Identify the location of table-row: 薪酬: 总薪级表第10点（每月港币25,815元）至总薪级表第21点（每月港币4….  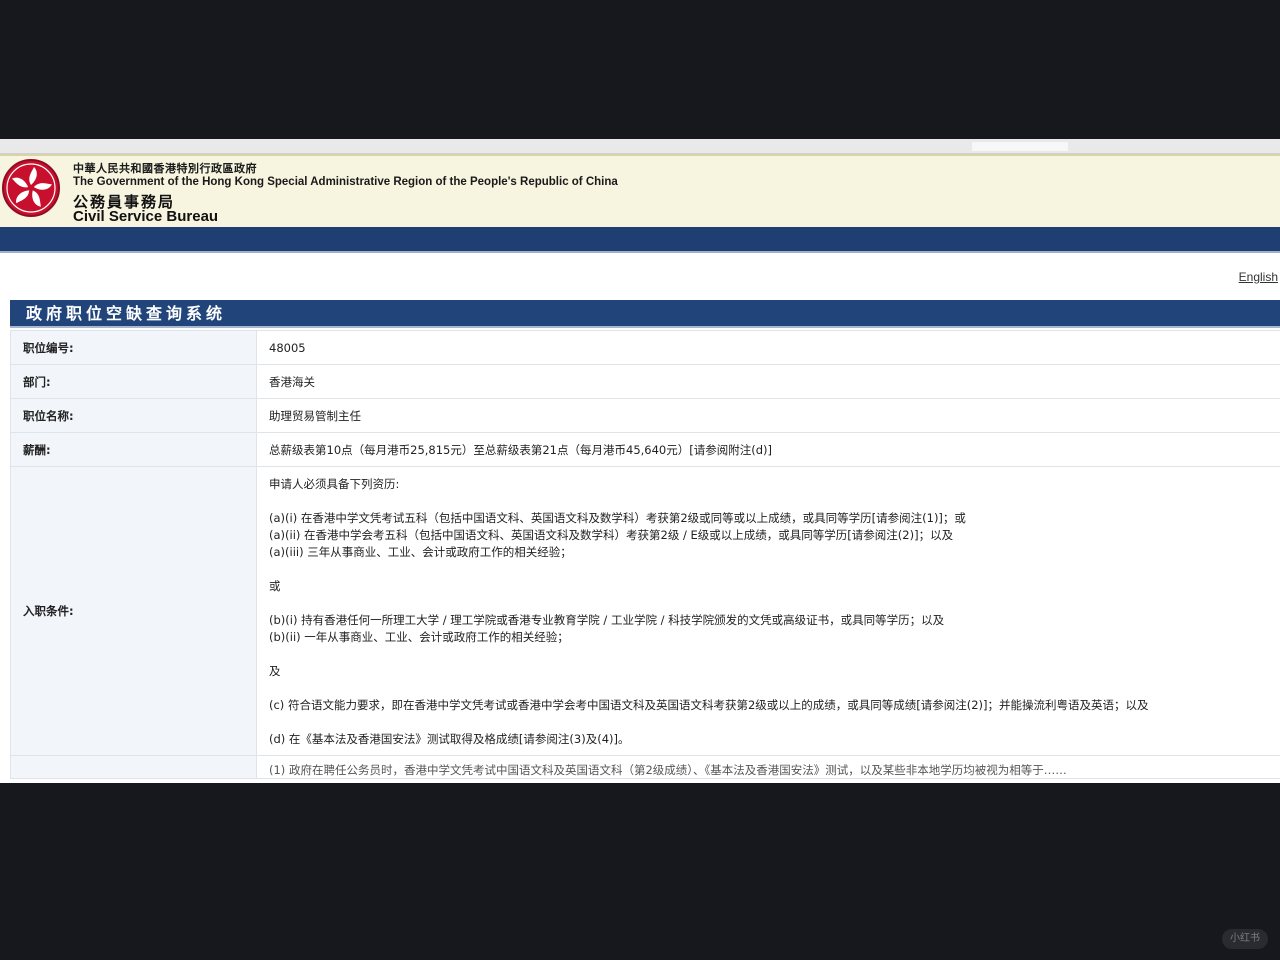
(645, 449).